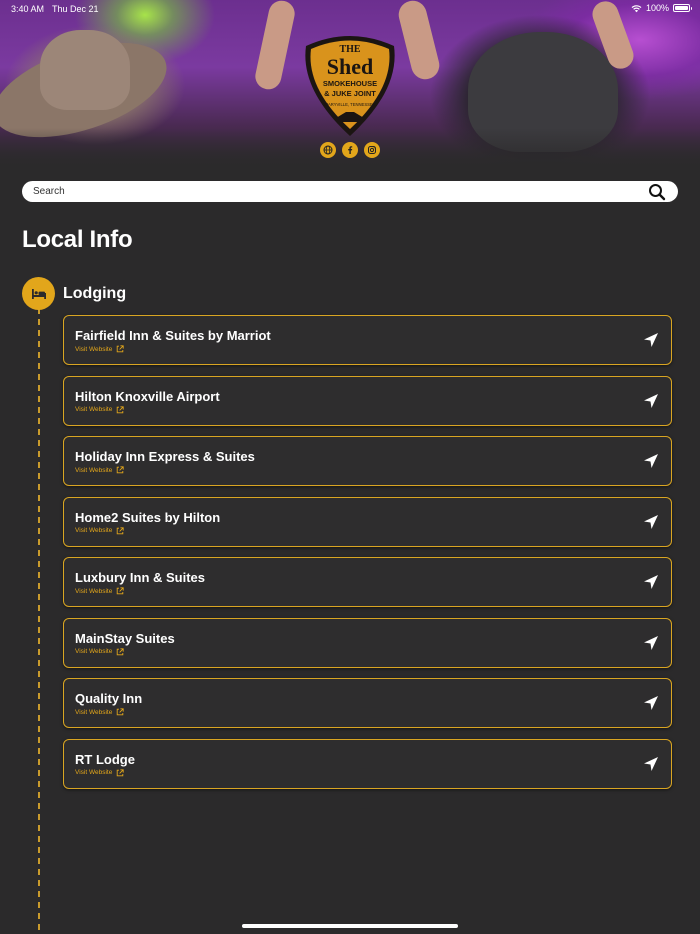 The width and height of the screenshot is (700, 934). I want to click on logo-text-main: Shed, so click(350, 66).